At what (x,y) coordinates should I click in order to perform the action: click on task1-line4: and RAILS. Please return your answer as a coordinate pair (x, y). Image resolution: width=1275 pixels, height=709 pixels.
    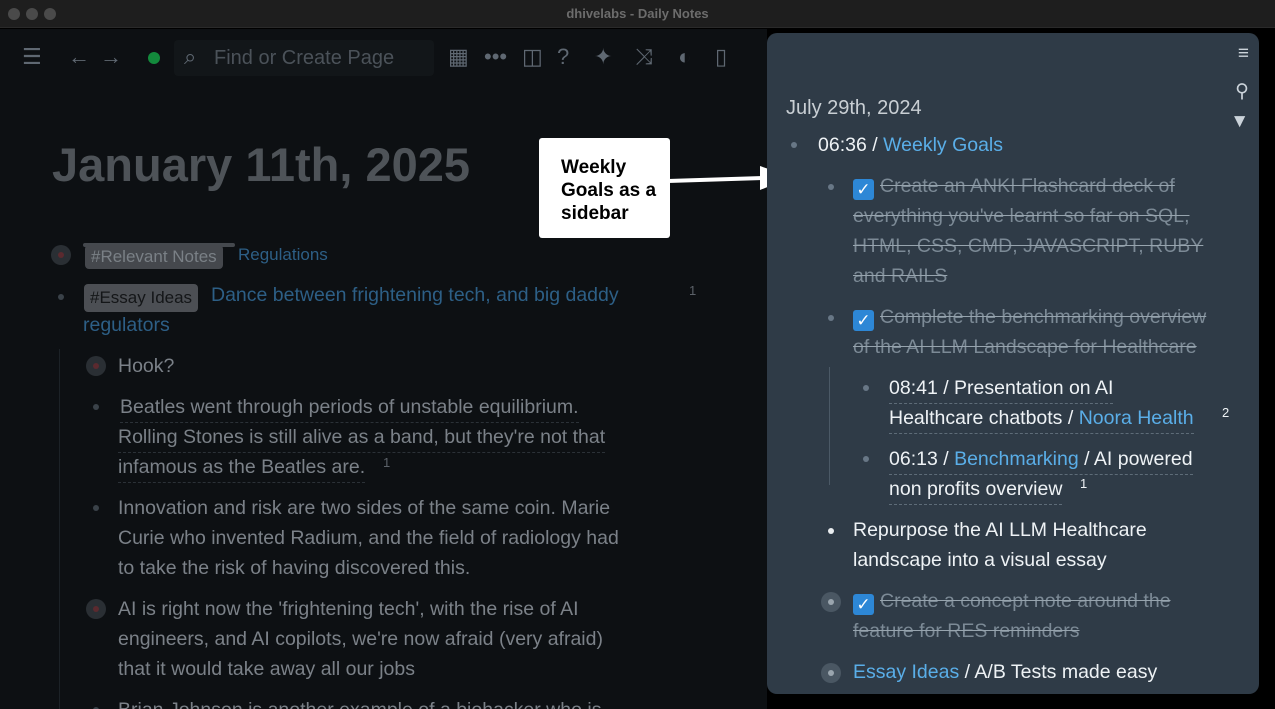
    Looking at the image, I should click on (900, 276).